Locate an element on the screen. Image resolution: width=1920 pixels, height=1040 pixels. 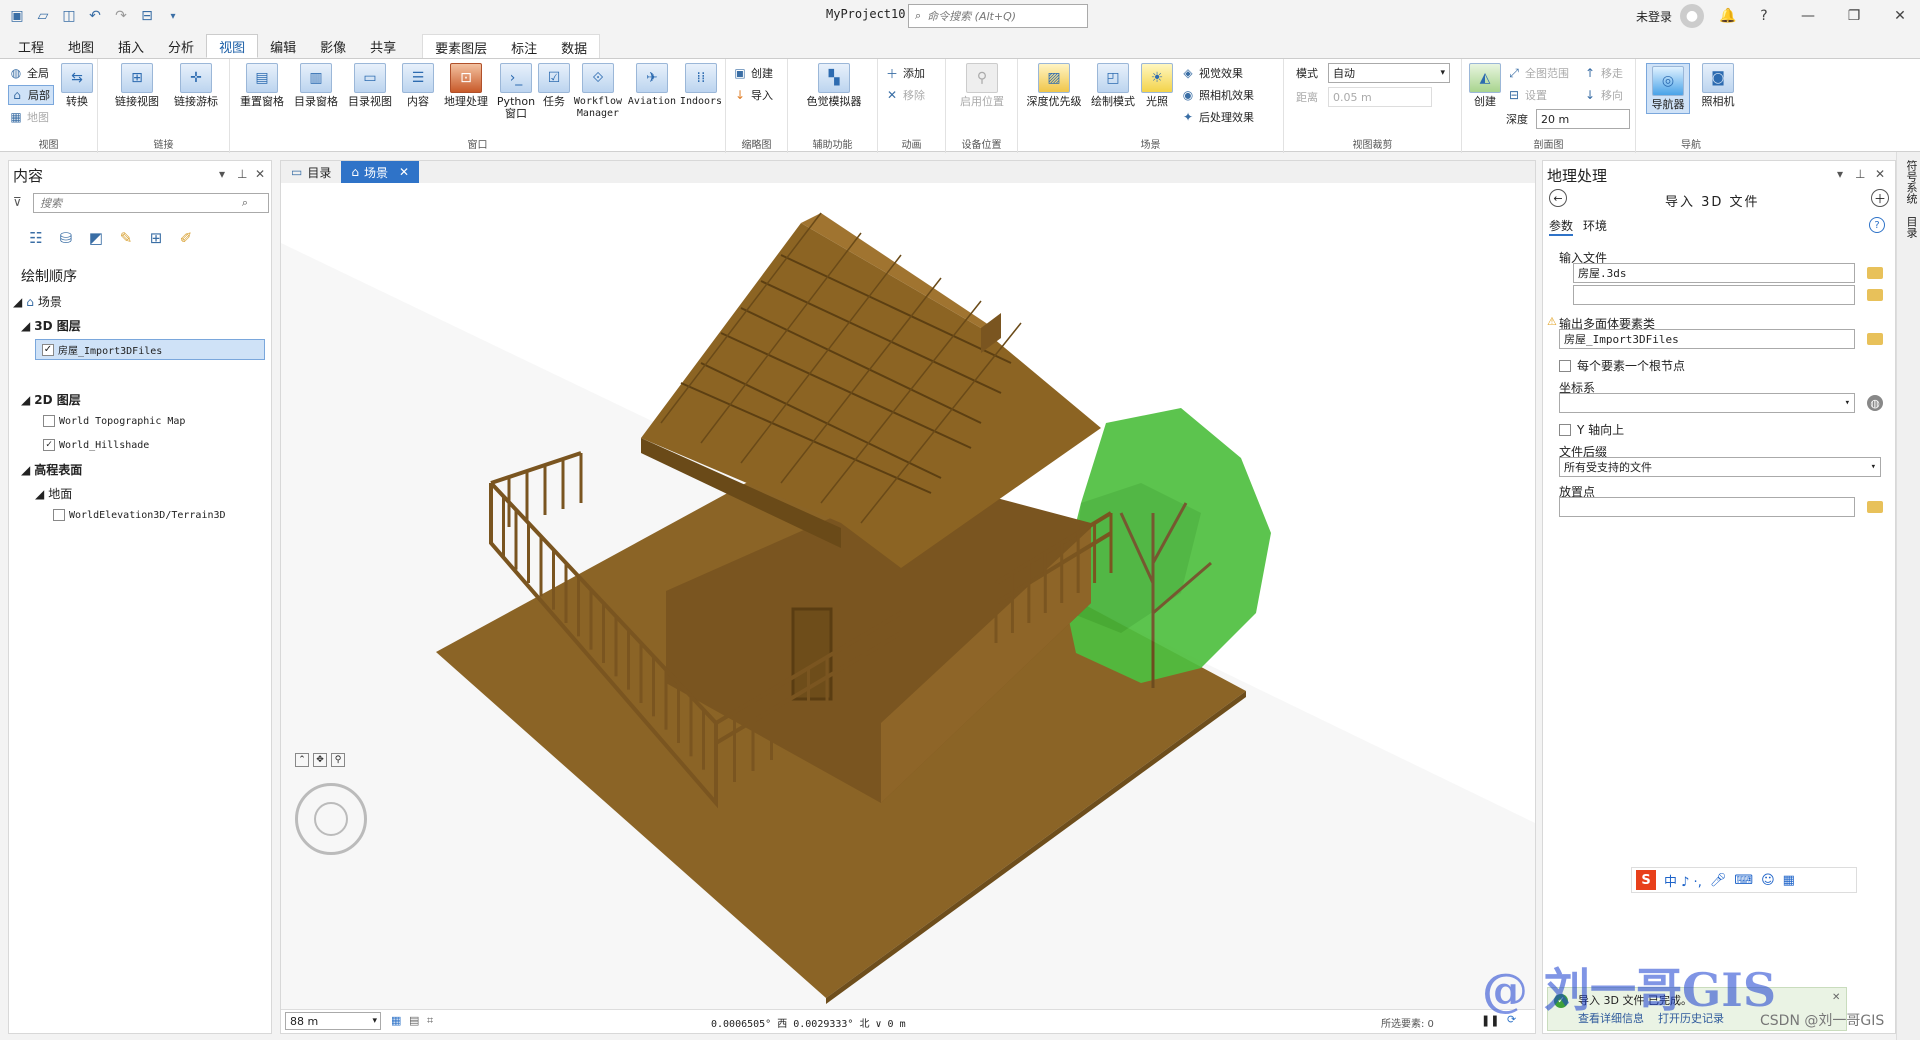
minimize-icon: — is located at coordinates (1808, 16).